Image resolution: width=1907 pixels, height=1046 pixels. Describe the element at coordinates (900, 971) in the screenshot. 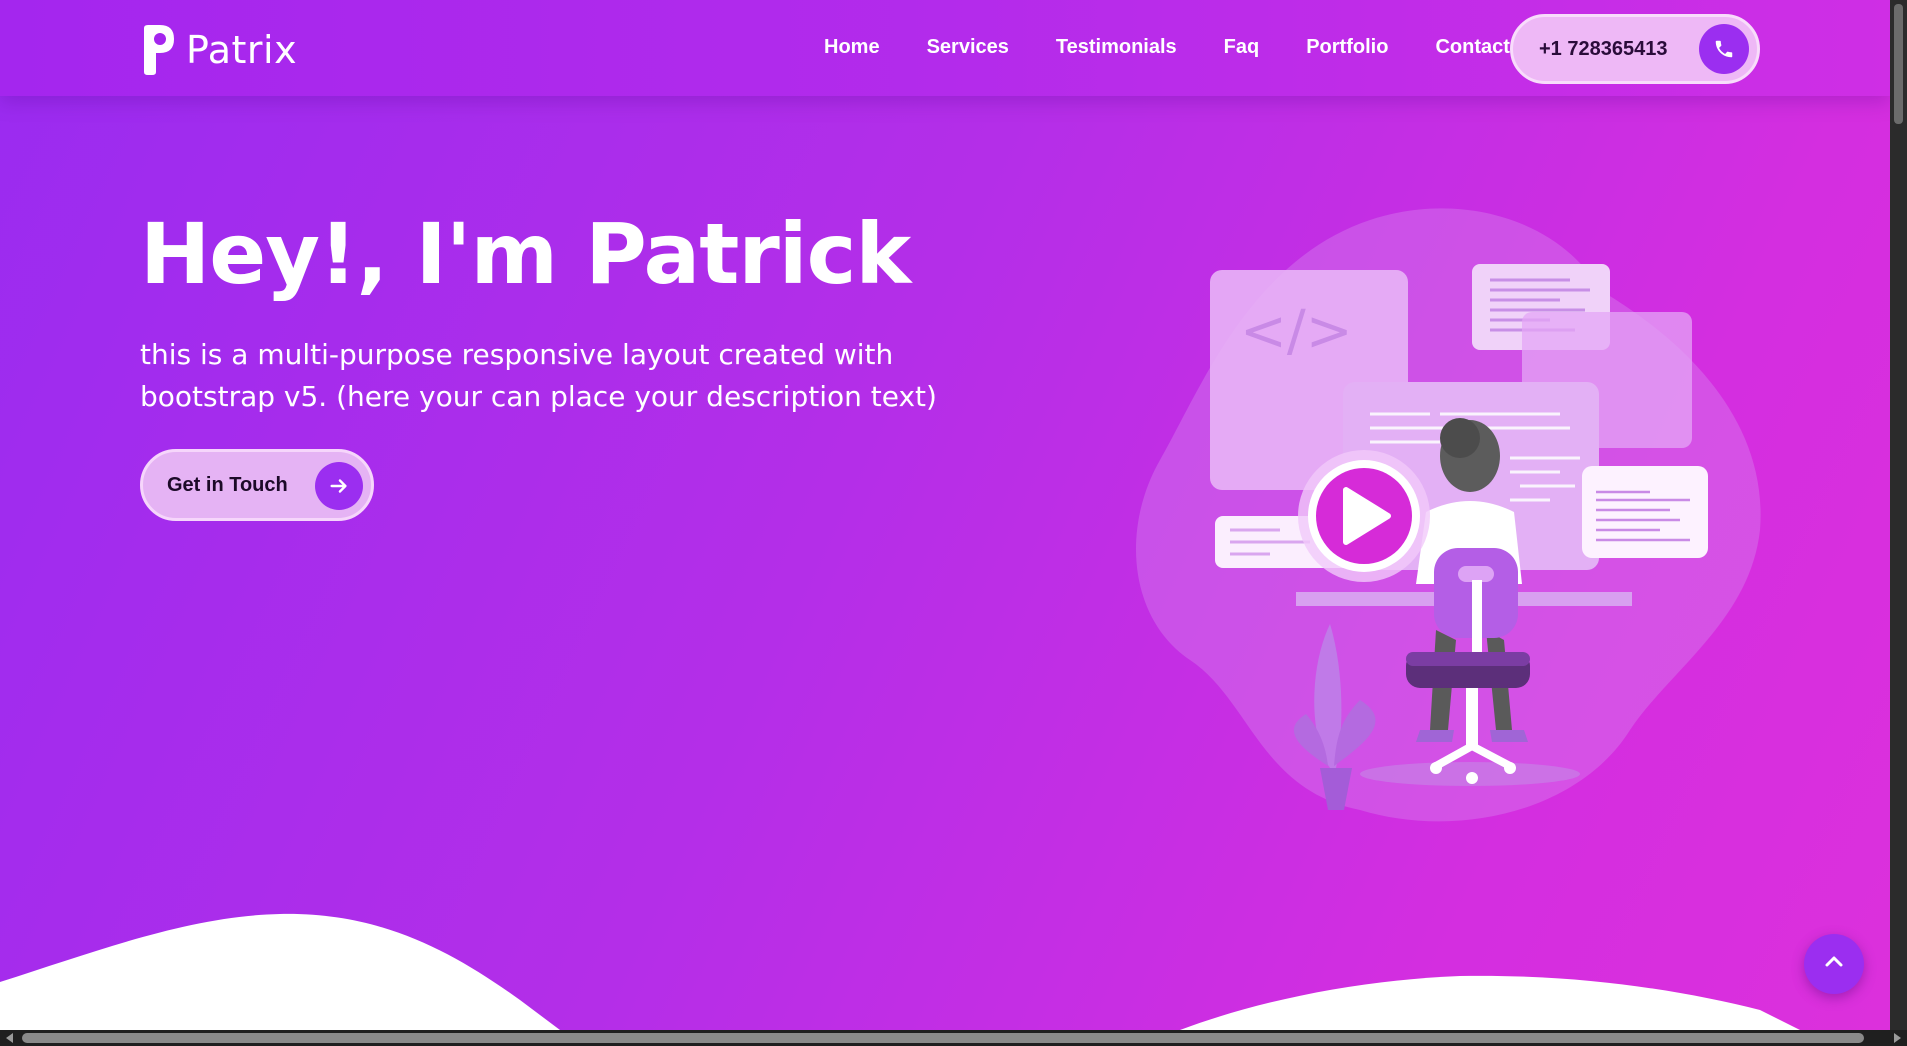

I see `bottom-wave` at that location.